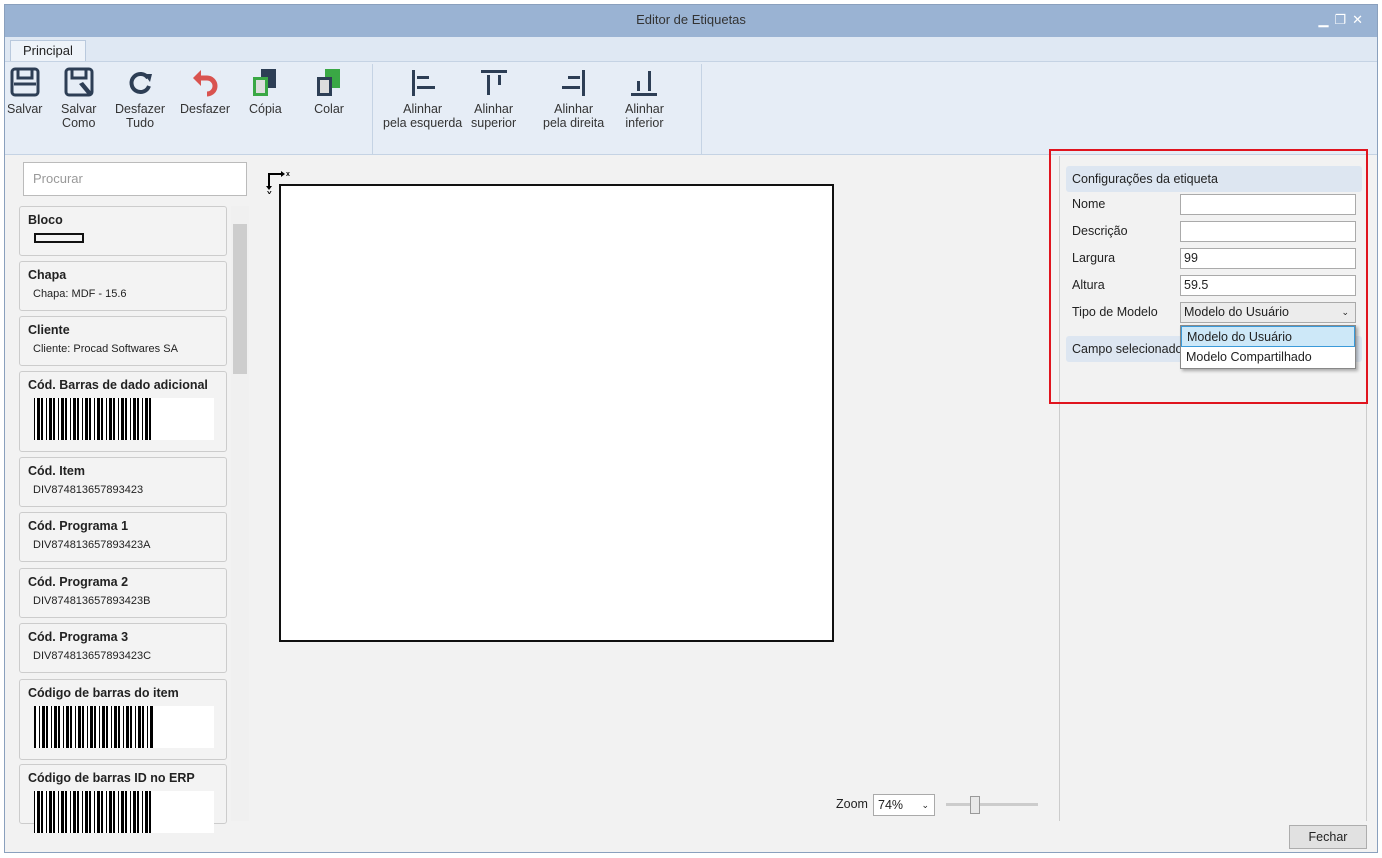 The height and width of the screenshot is (858, 1382). I want to click on field-item: Cliente Cliente: Procad Softwares SA, so click(123, 341).